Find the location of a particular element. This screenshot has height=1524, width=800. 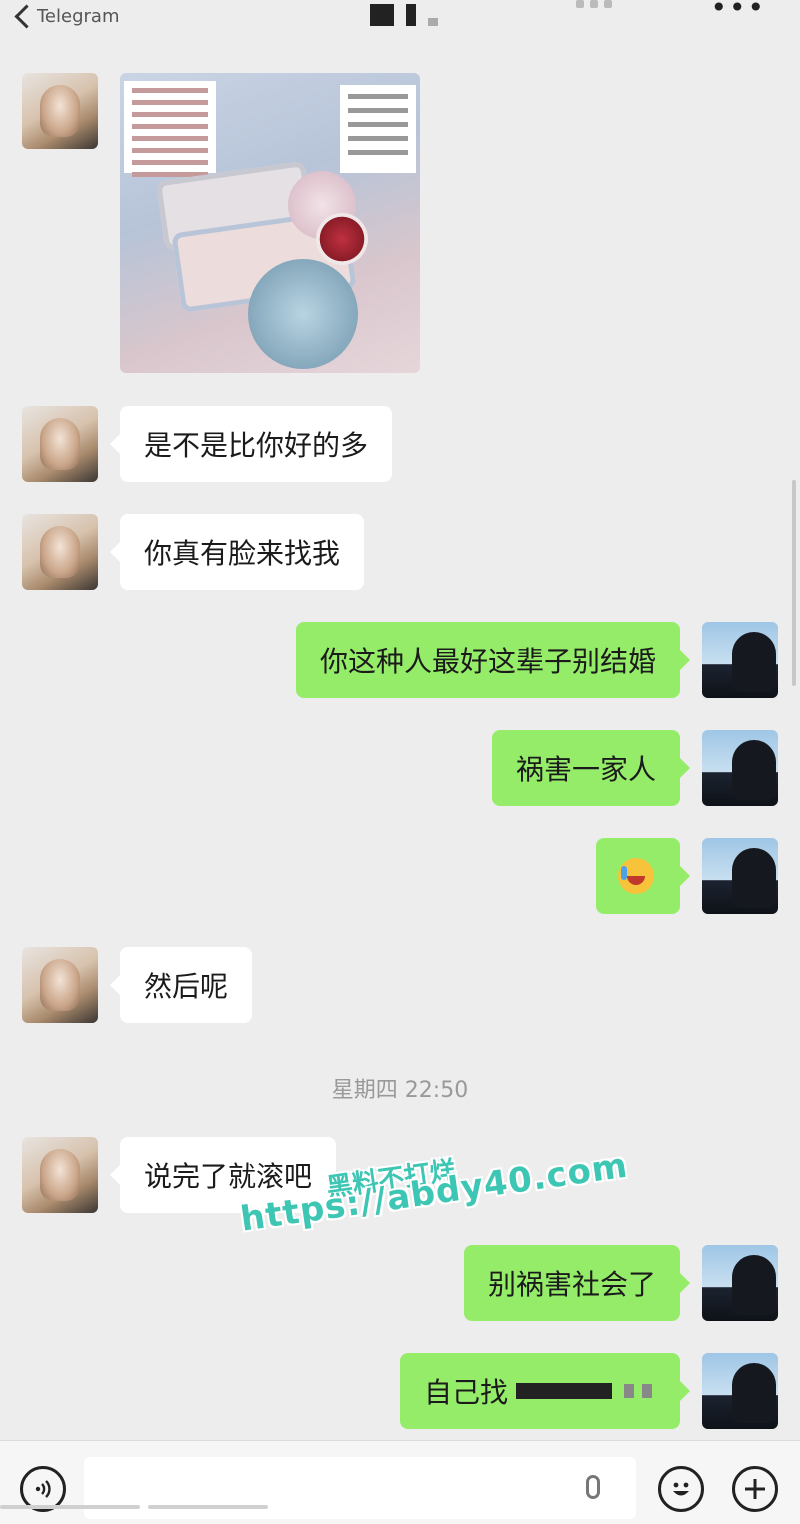

message-bubble: 别祸害社会了 is located at coordinates (577, 1283).